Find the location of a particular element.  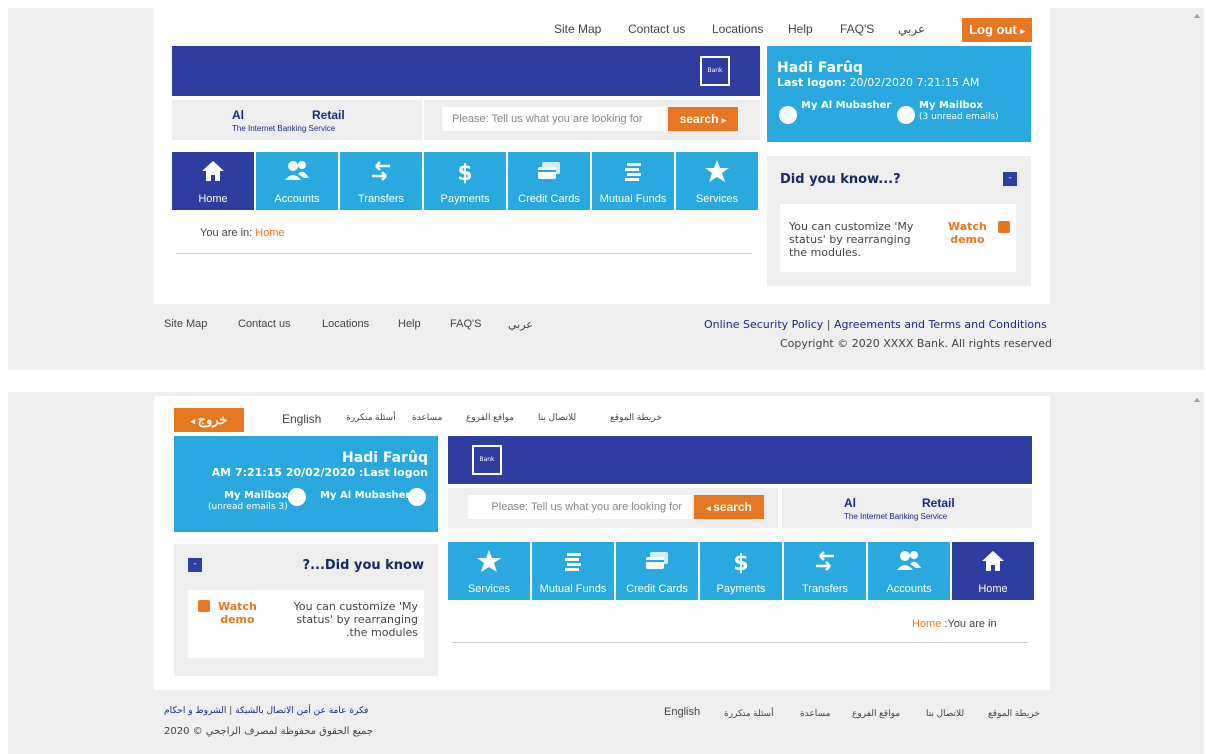

top-link-locations: Locations is located at coordinates (737, 29).